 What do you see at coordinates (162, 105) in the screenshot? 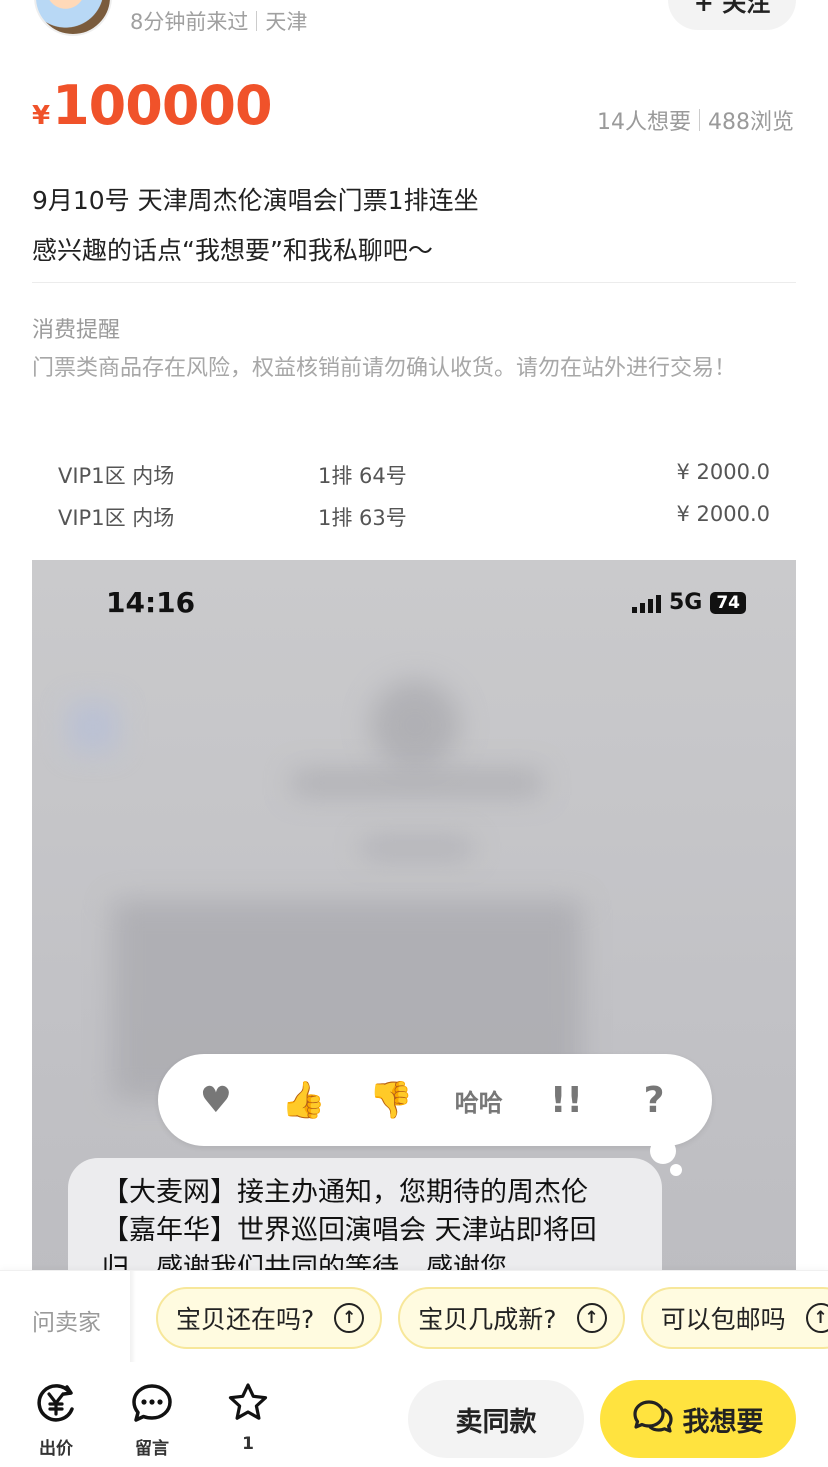
I see `price-amount: 100000` at bounding box center [162, 105].